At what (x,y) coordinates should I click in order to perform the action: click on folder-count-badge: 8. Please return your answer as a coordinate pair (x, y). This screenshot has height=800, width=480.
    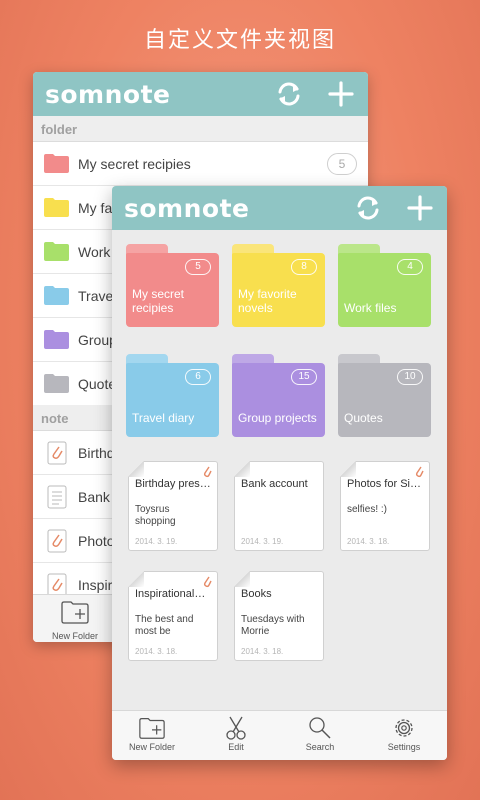
    Looking at the image, I should click on (304, 267).